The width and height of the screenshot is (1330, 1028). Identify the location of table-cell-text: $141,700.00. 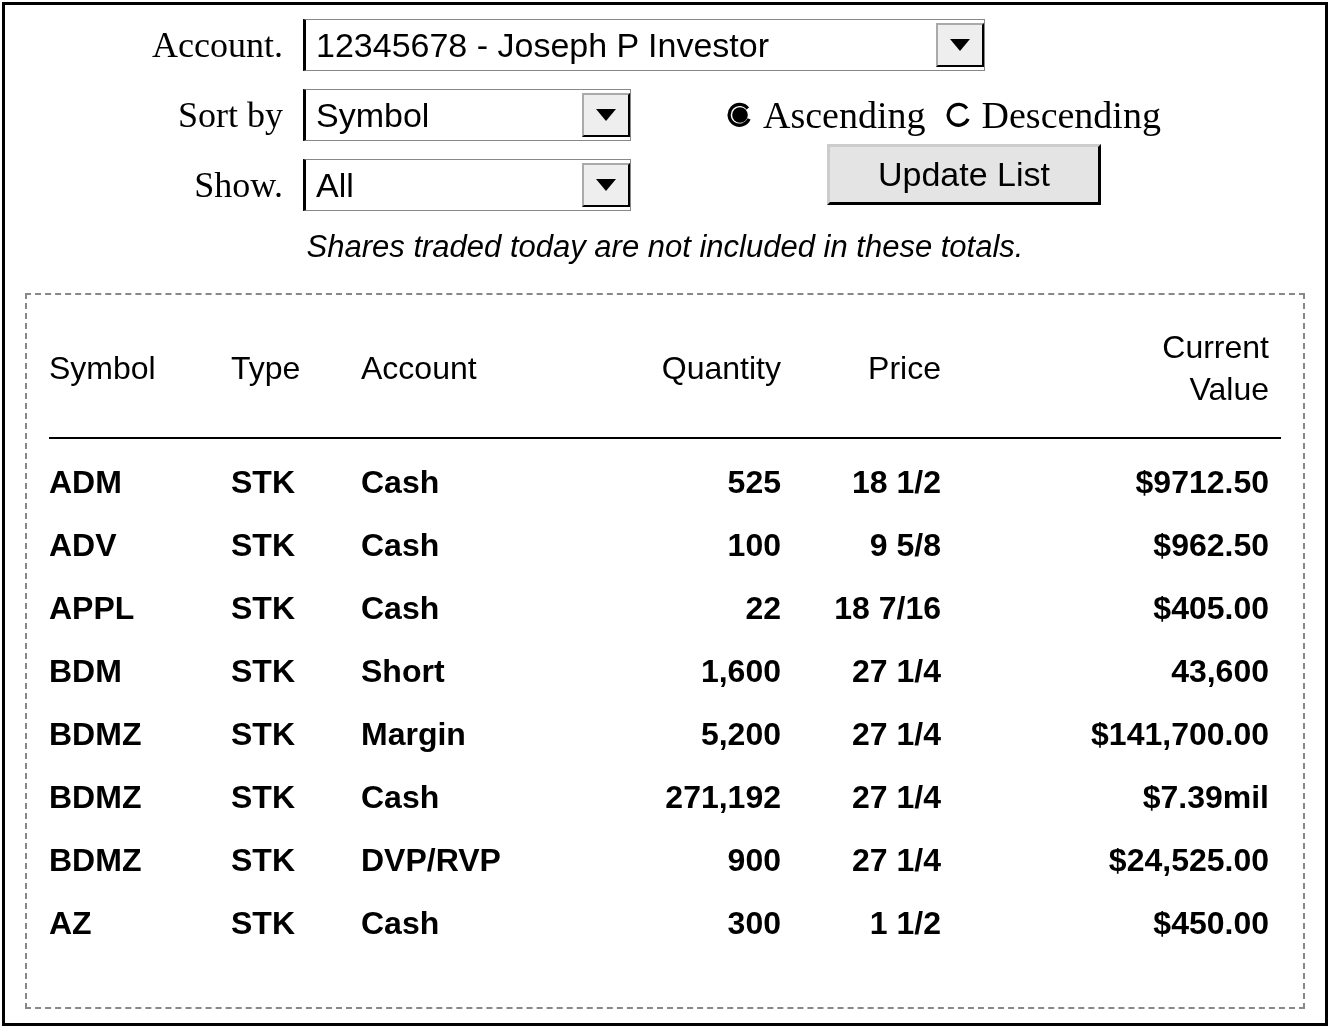
(1179, 734).